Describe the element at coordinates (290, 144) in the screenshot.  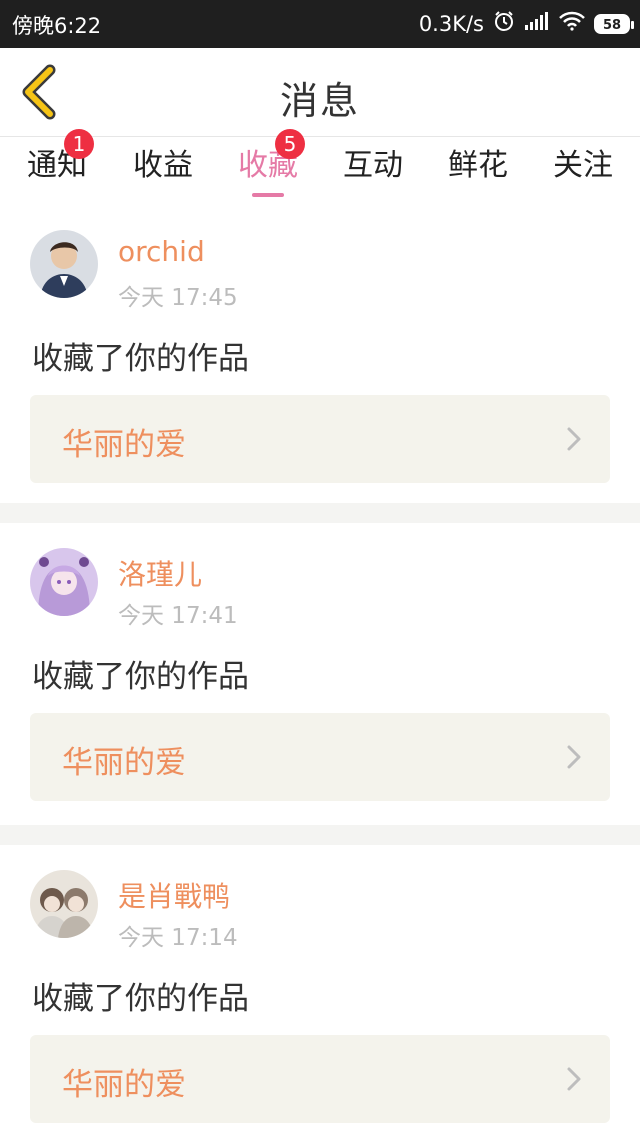
I see `unread-badge: 5` at that location.